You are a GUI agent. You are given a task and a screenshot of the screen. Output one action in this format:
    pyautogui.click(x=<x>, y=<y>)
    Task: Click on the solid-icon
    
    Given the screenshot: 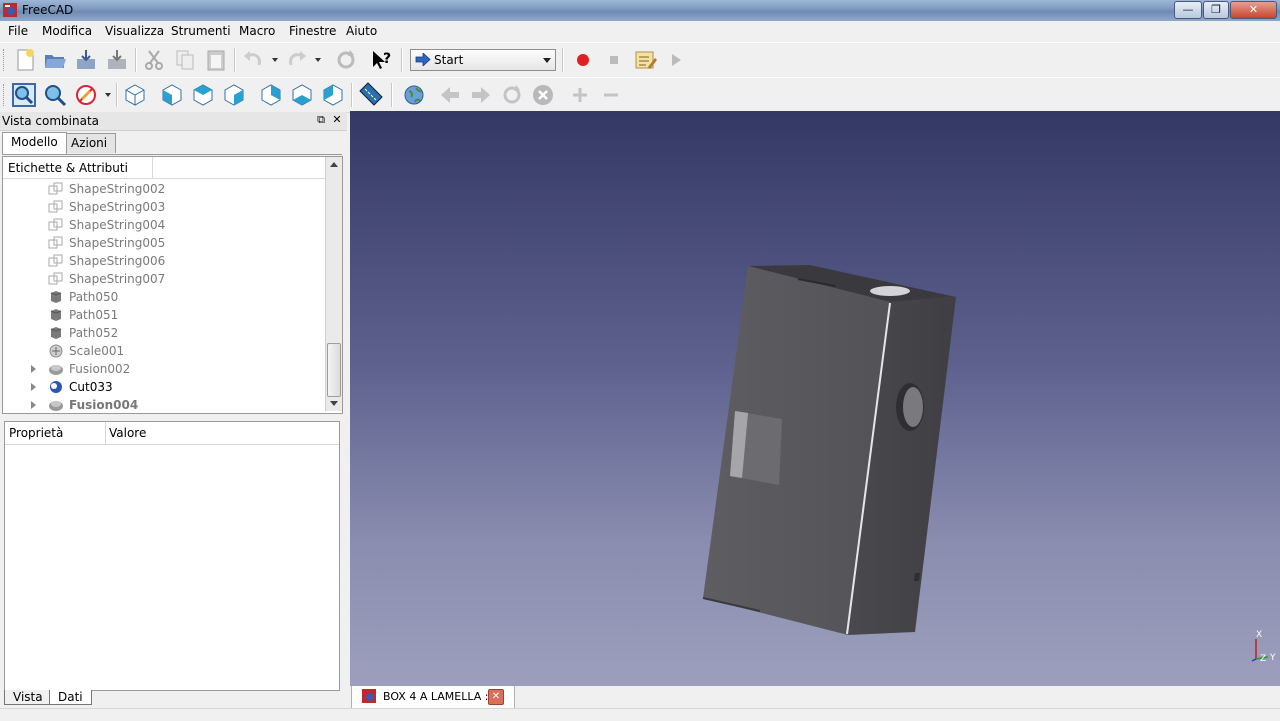 What is the action you would take?
    pyautogui.click(x=56, y=315)
    